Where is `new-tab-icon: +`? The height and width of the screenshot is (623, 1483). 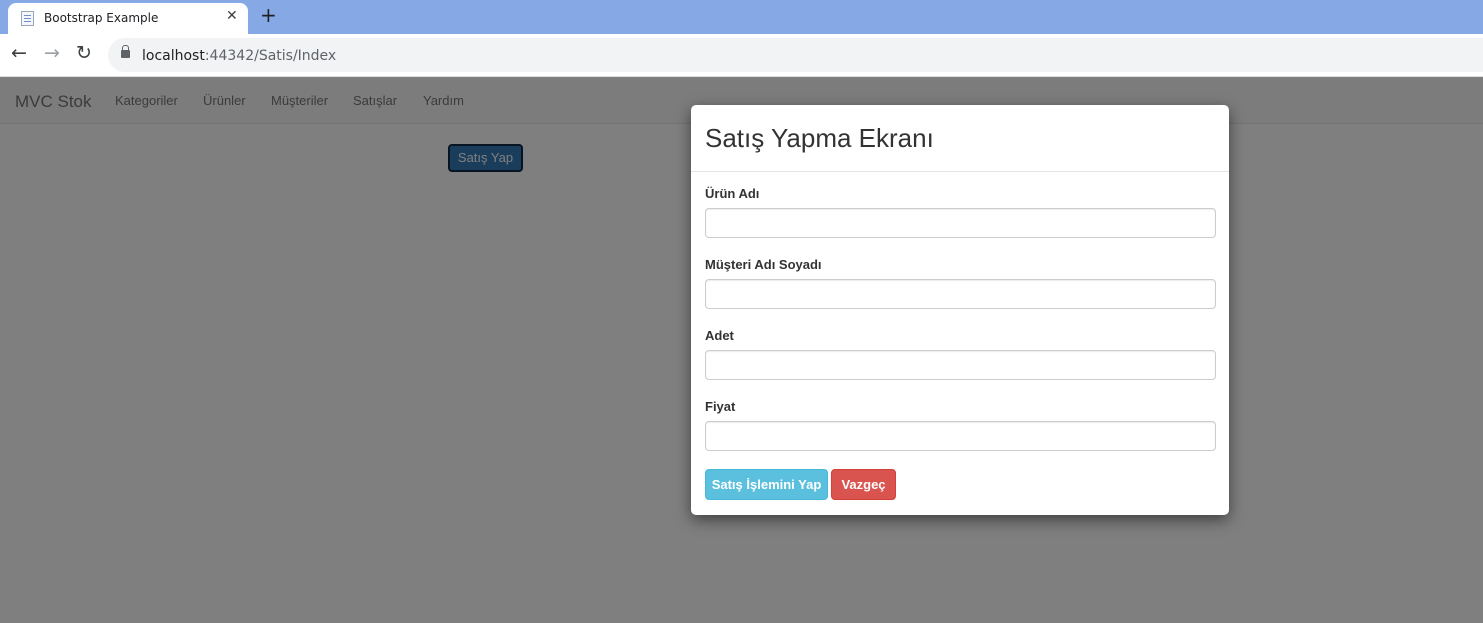 new-tab-icon: + is located at coordinates (268, 15).